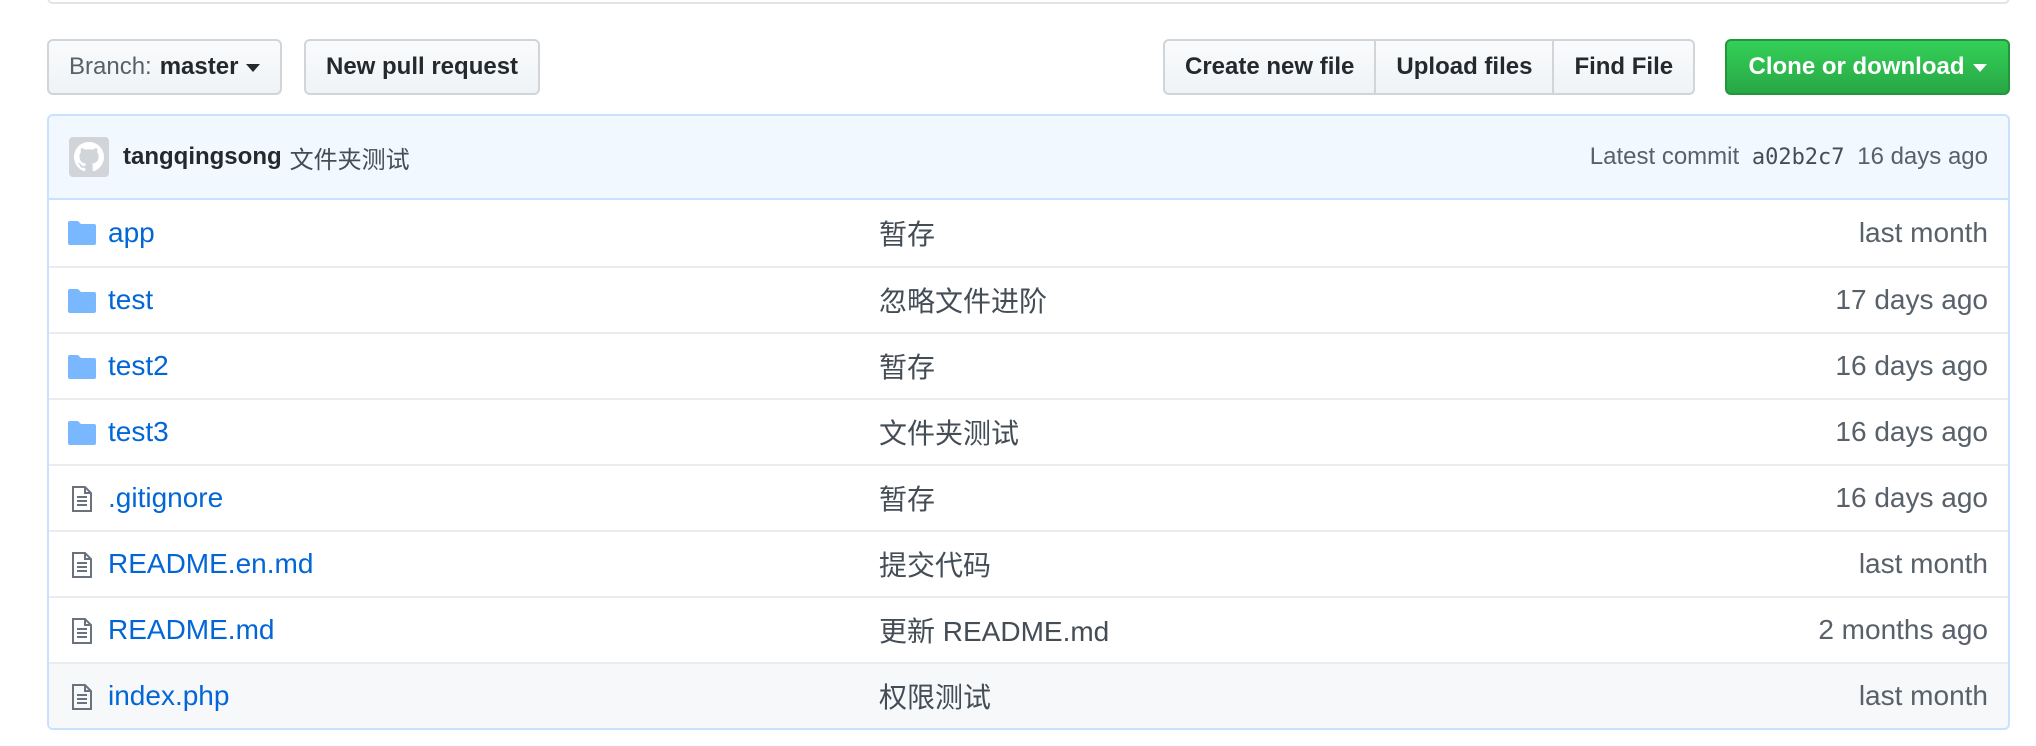 The height and width of the screenshot is (746, 2036). I want to click on file-row: .gitignore 暂存 16 days ago, so click(1028, 497).